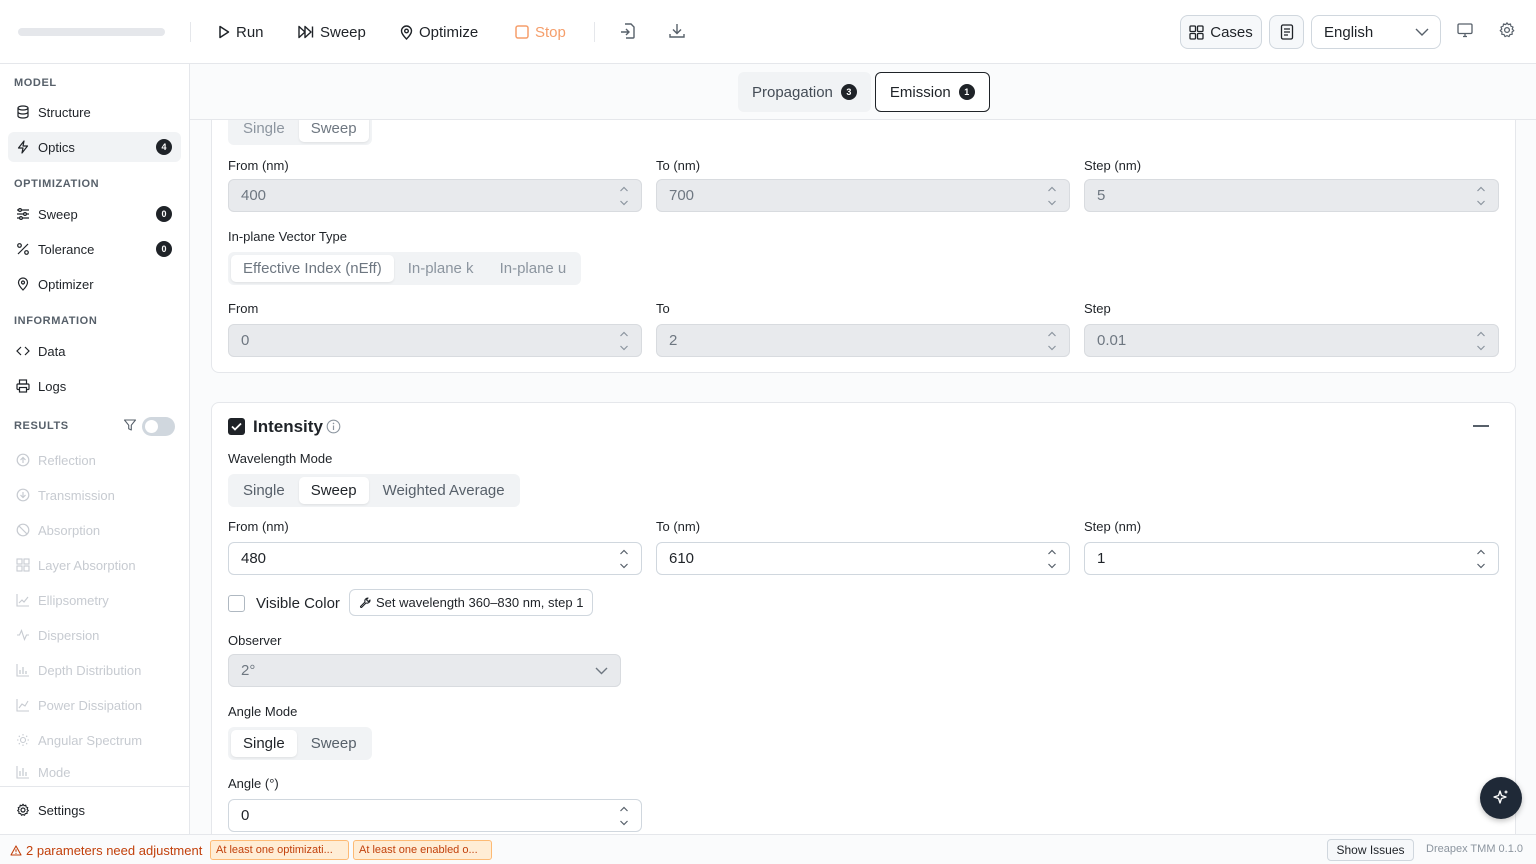  Describe the element at coordinates (333, 490) in the screenshot. I see `wl-option-sweep: Sweep` at that location.